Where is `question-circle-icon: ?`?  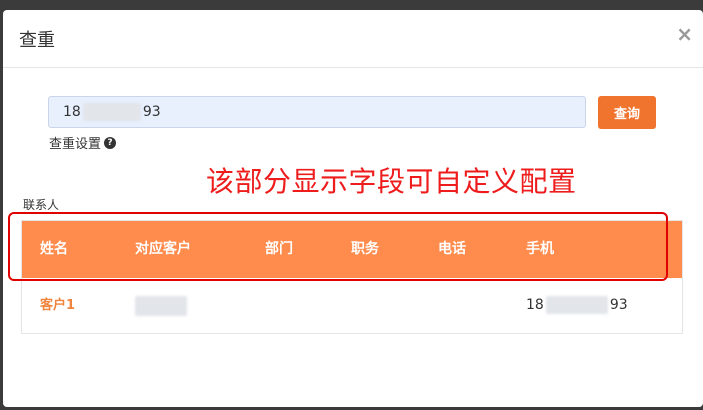 question-circle-icon: ? is located at coordinates (110, 142).